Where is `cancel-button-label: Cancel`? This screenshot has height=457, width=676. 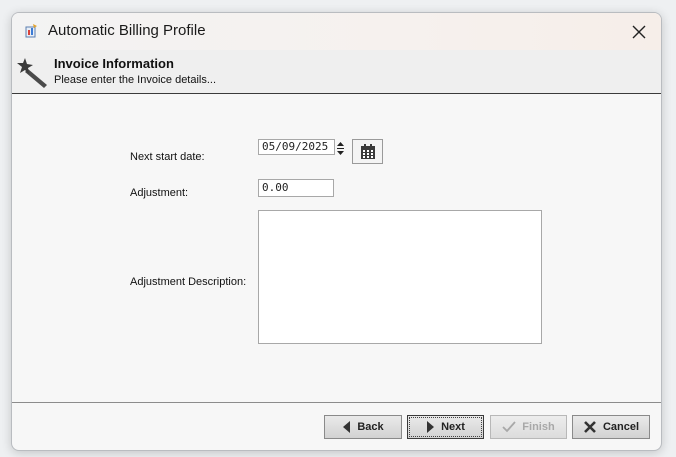 cancel-button-label: Cancel is located at coordinates (621, 427).